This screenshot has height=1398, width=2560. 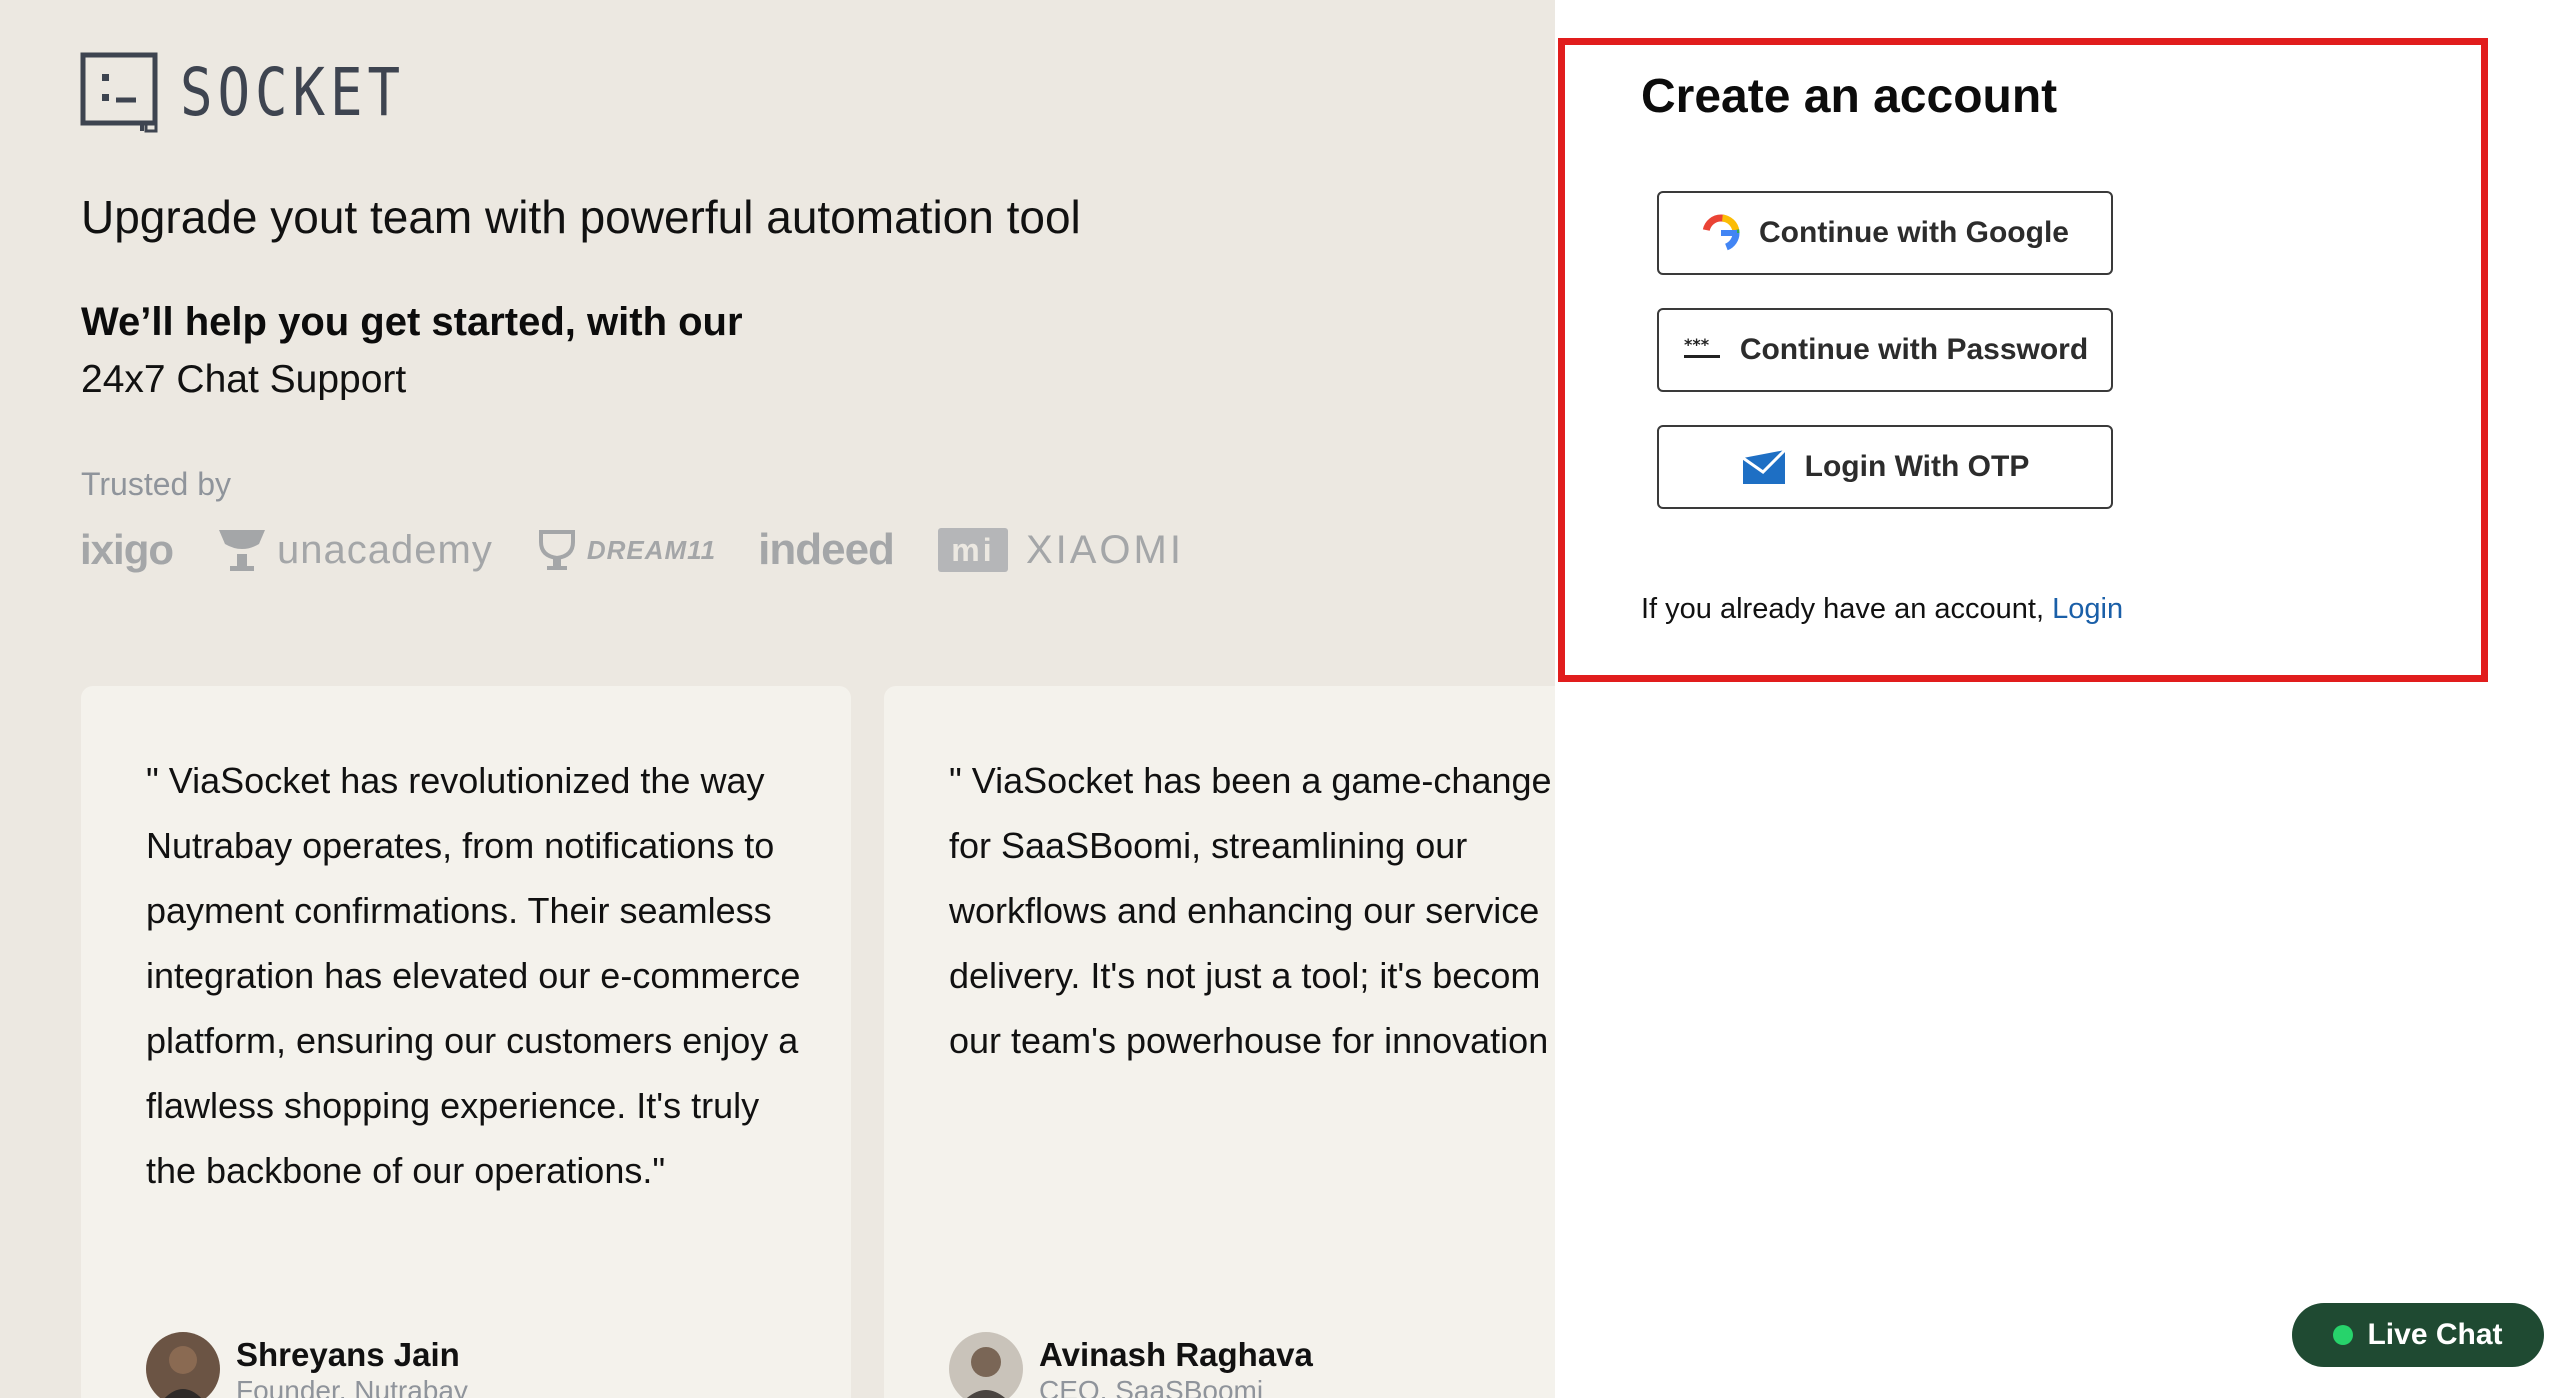 I want to click on testimonial-author: Shreyans Jain Founder, Nutrabay, so click(x=307, y=1365).